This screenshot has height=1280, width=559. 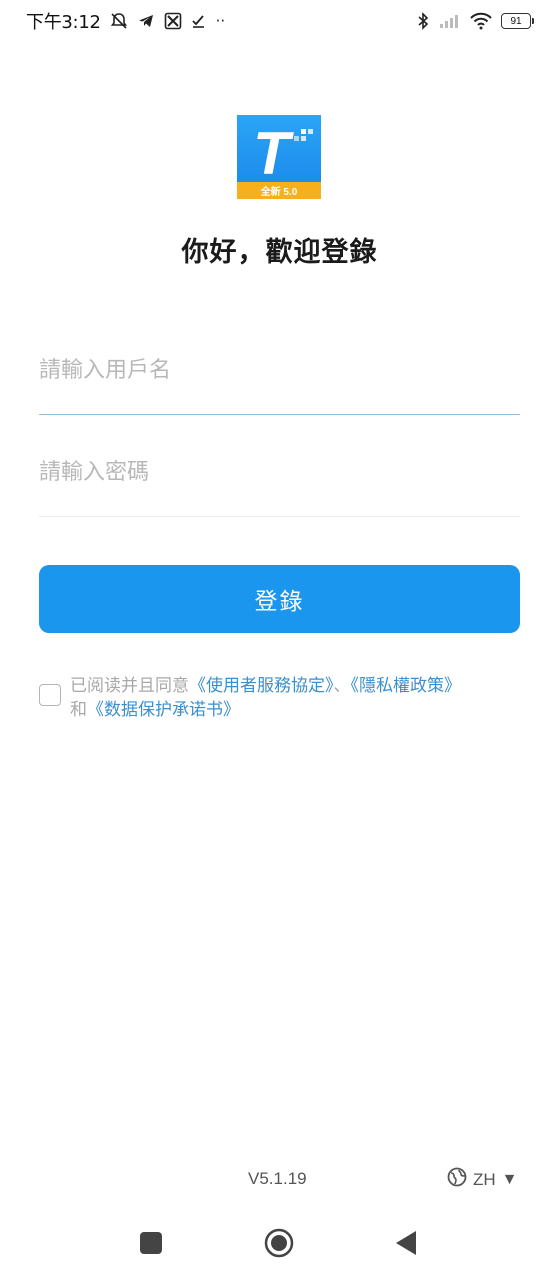 What do you see at coordinates (279, 21) in the screenshot?
I see `status-bar: 下午3:12 ·· 91` at bounding box center [279, 21].